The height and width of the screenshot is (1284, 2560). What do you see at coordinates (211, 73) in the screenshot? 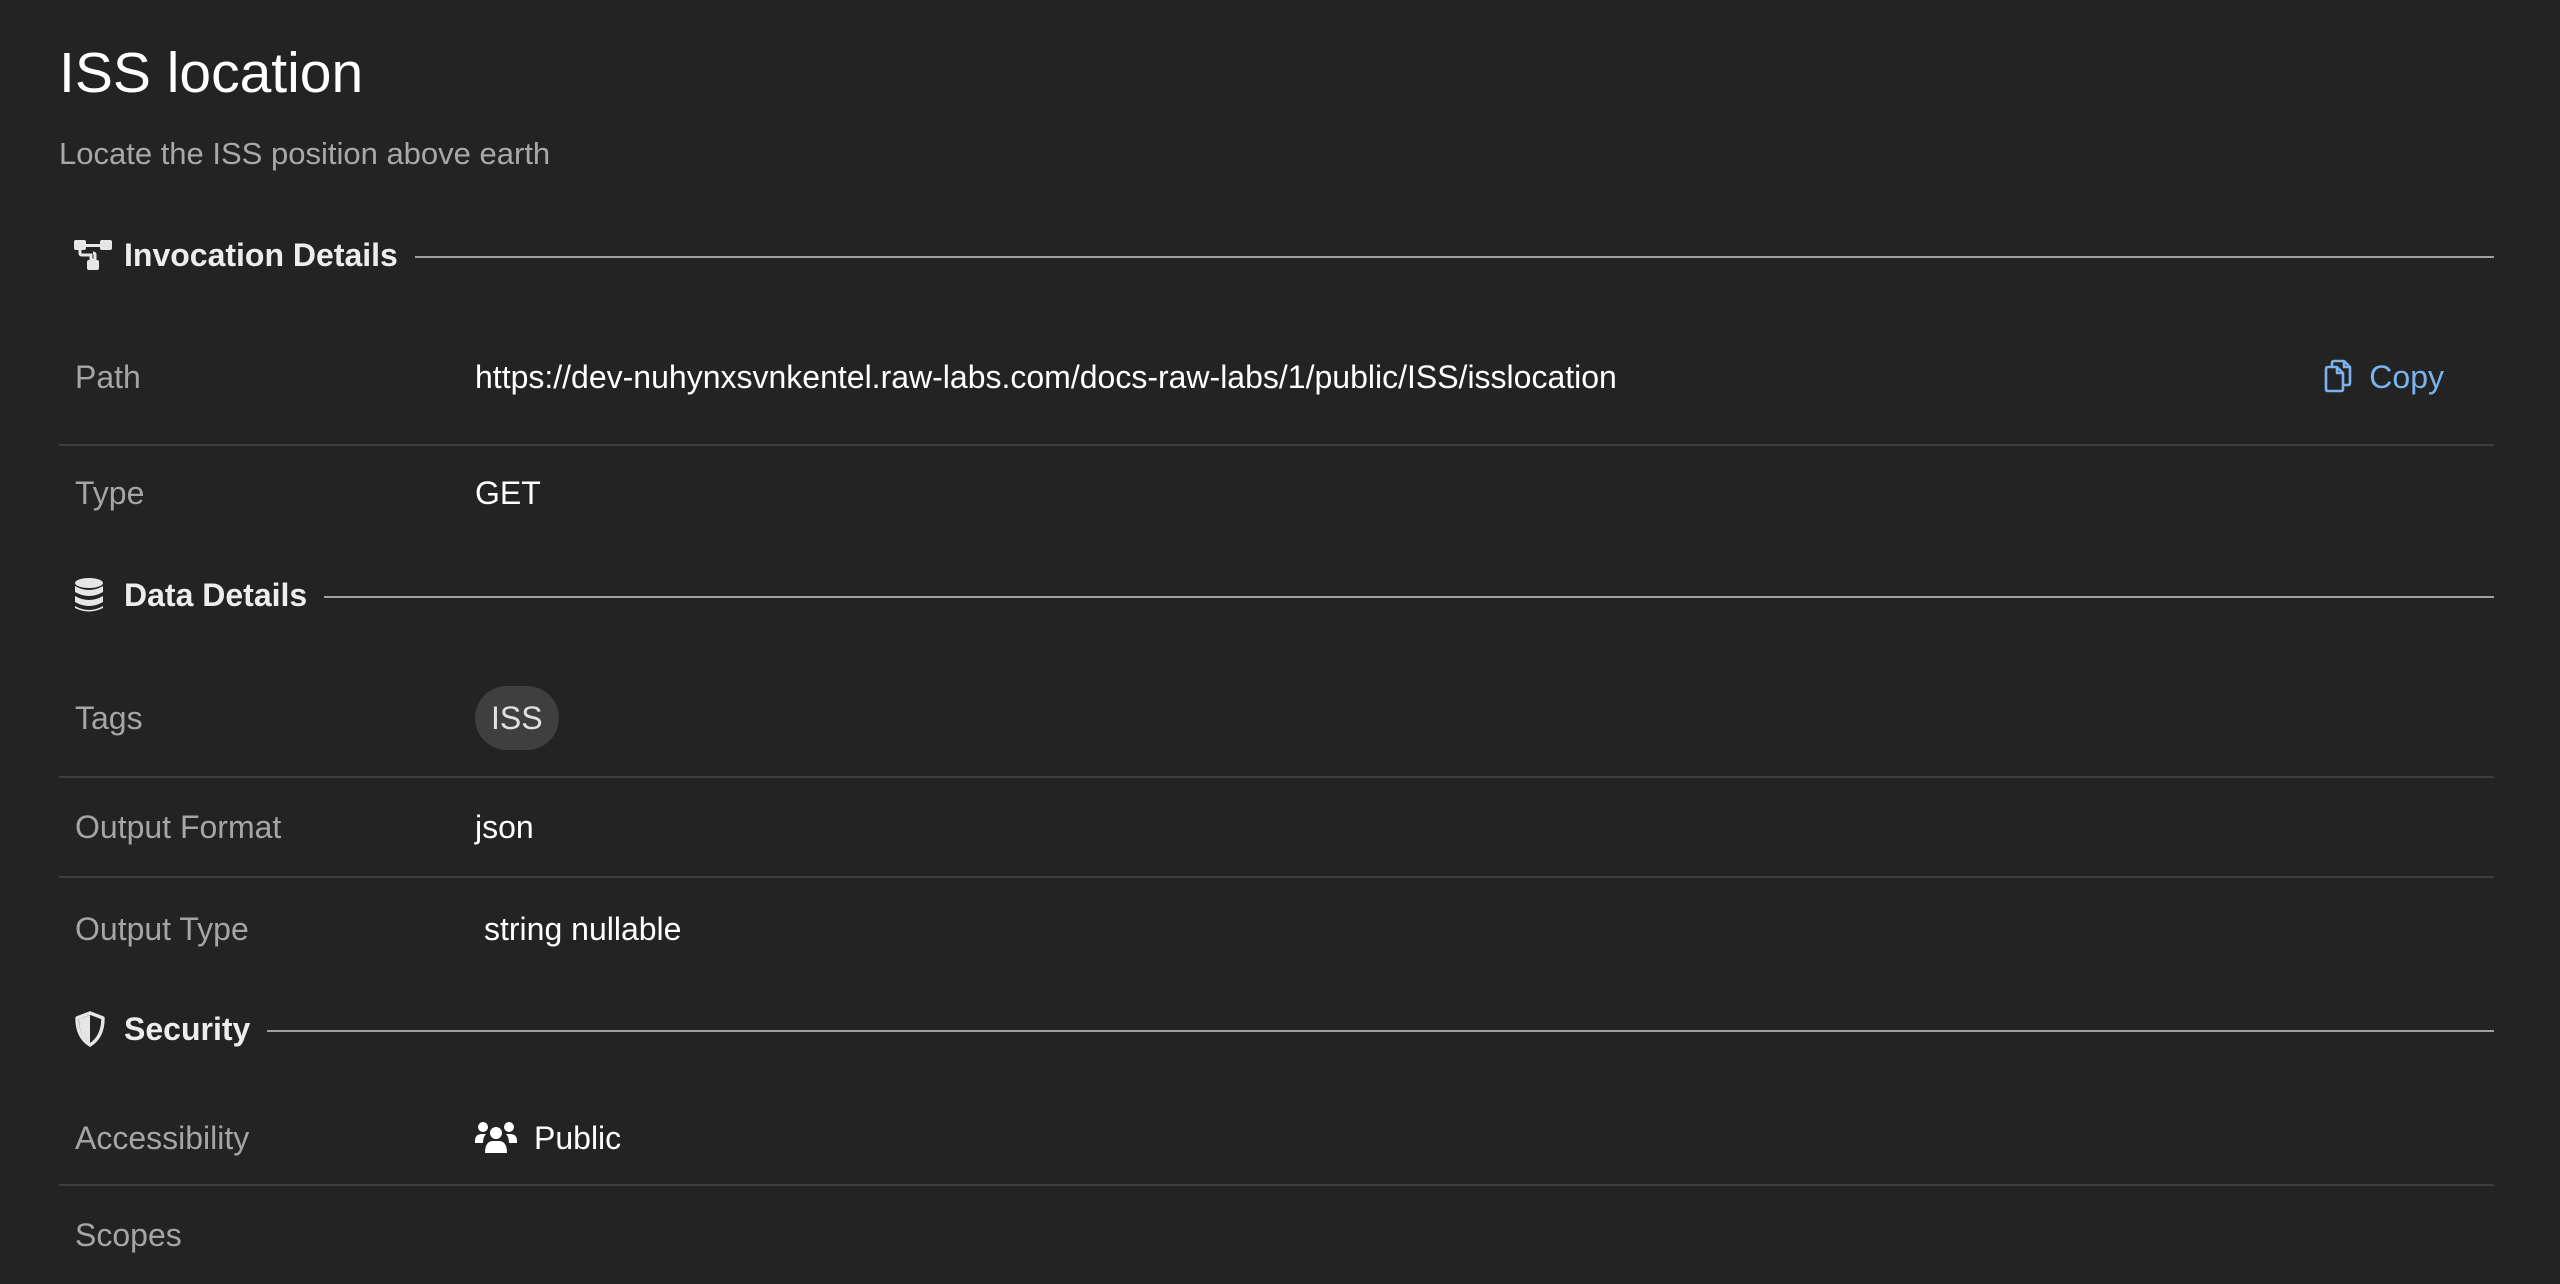
I see `page-title: ISS location` at bounding box center [211, 73].